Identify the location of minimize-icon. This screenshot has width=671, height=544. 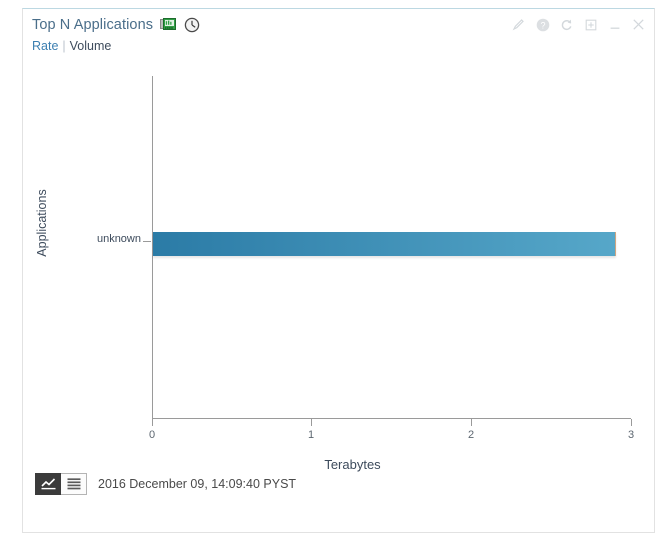
(614, 24).